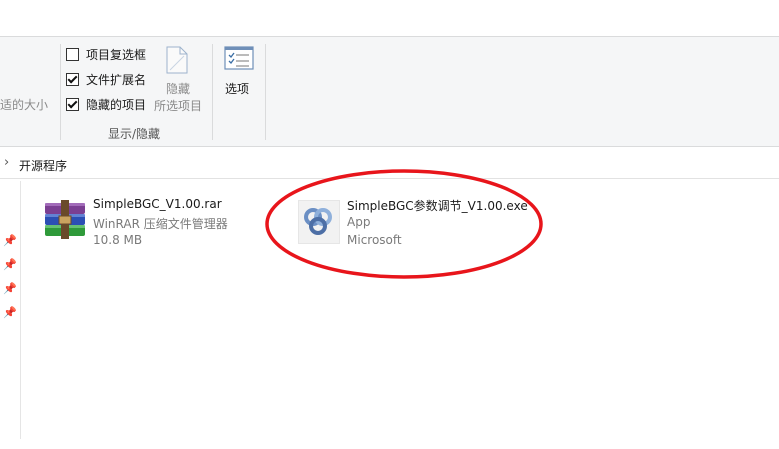  What do you see at coordinates (239, 58) in the screenshot?
I see `options-icon` at bounding box center [239, 58].